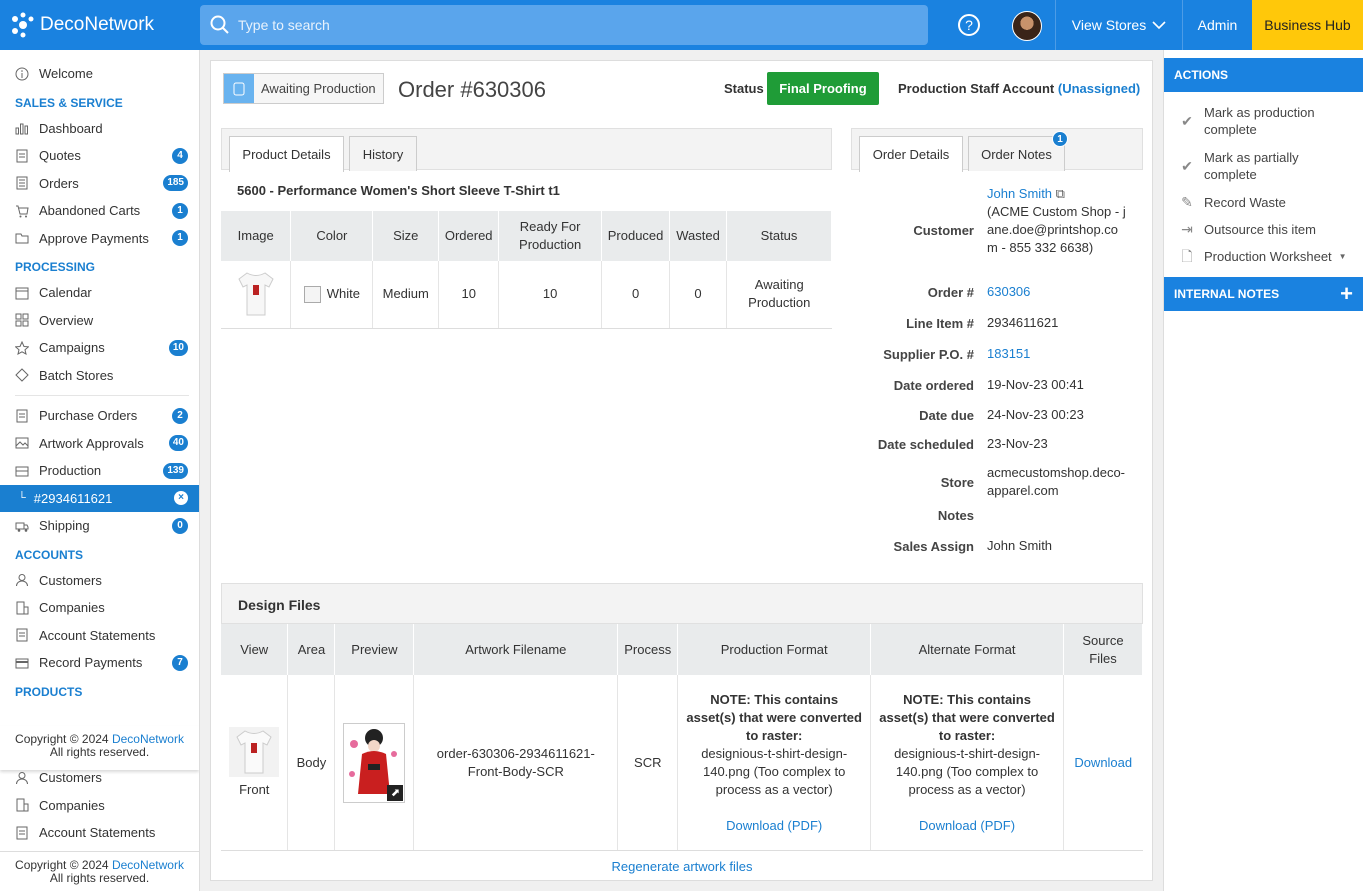 This screenshot has height=891, width=1363. Describe the element at coordinates (99, 239) in the screenshot. I see `sidebar-item-approve-payments: Approve Payments 1` at that location.